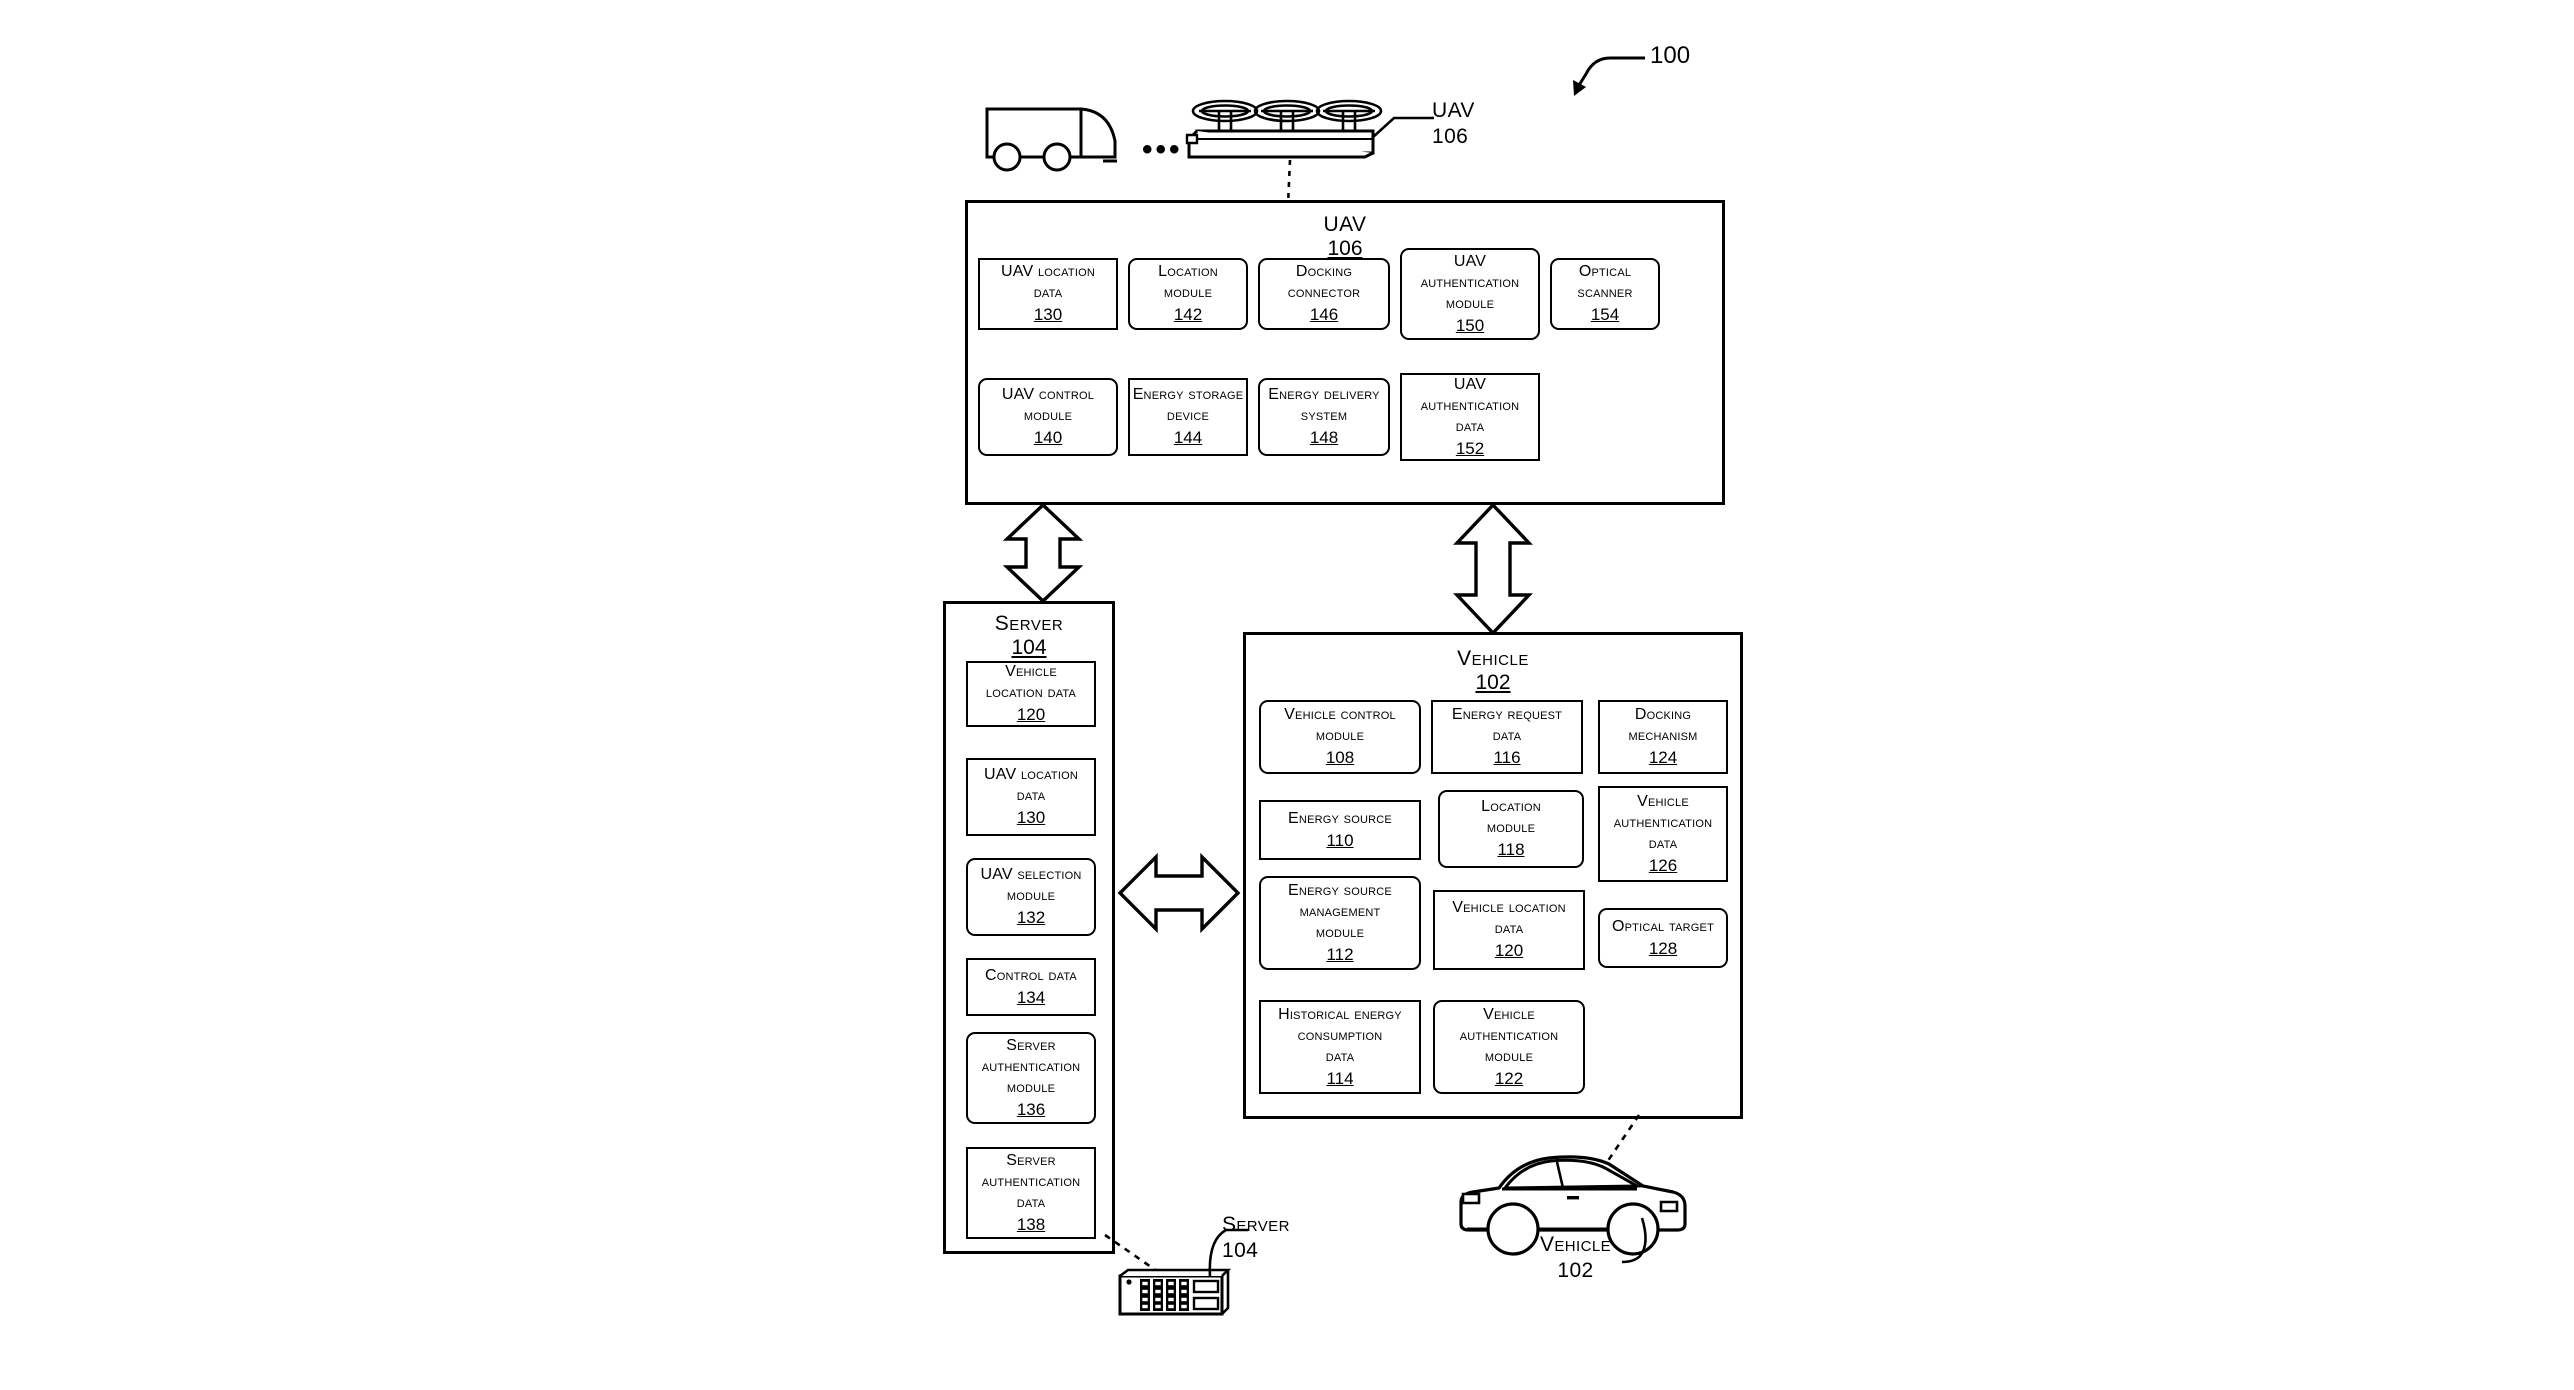 The height and width of the screenshot is (1390, 2574). Describe the element at coordinates (1055, 138) in the screenshot. I see `truck-icon` at that location.